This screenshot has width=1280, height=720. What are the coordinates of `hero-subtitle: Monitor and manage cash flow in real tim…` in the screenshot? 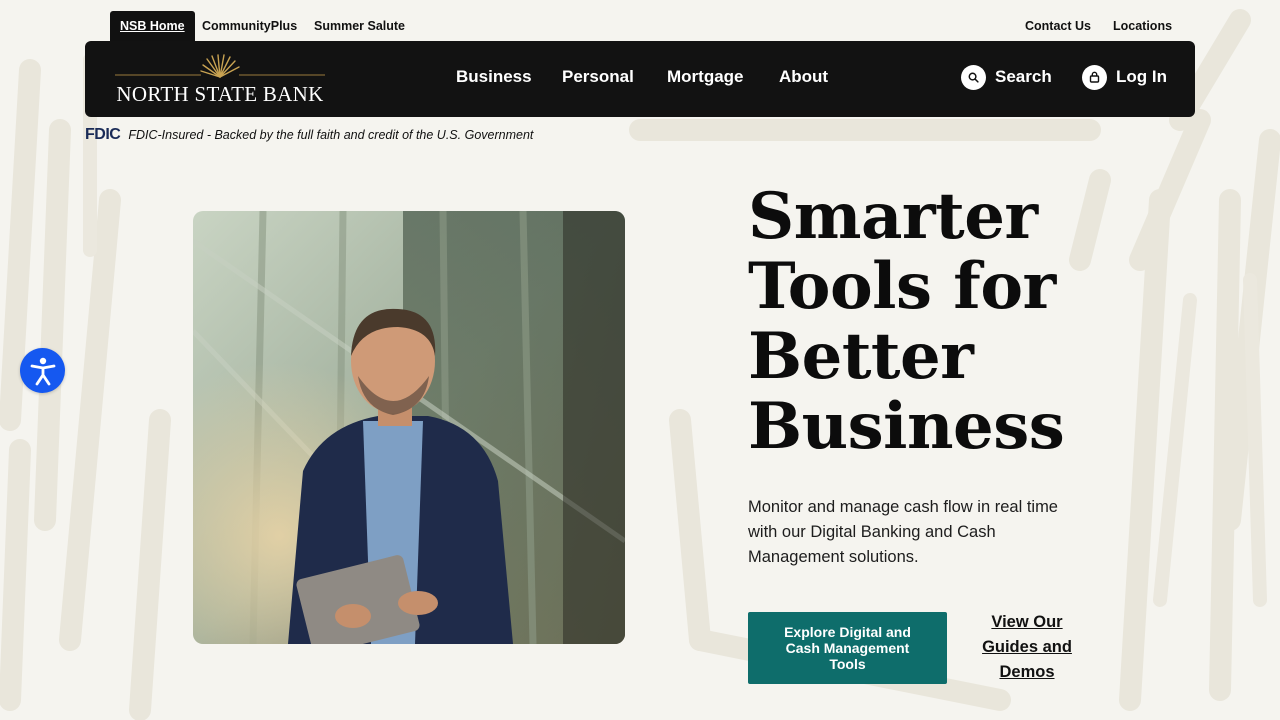 It's located at (903, 532).